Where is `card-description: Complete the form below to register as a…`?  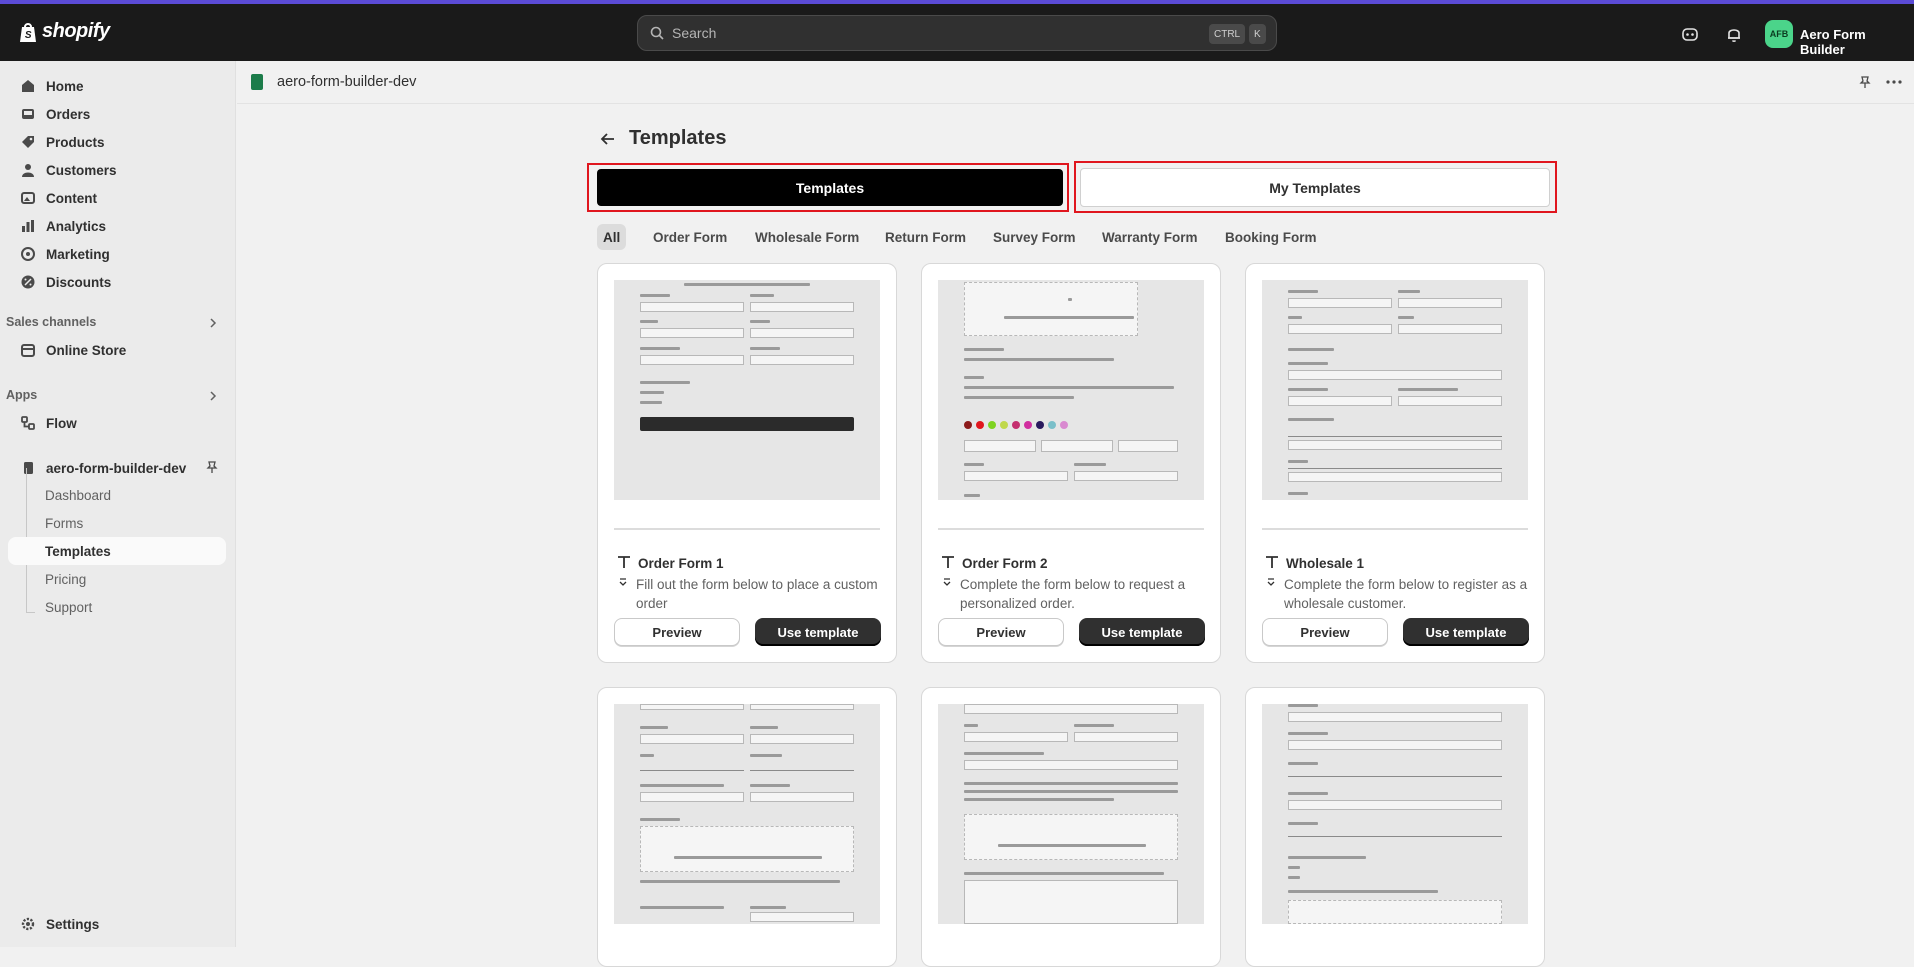 card-description: Complete the form below to register as a… is located at coordinates (1406, 594).